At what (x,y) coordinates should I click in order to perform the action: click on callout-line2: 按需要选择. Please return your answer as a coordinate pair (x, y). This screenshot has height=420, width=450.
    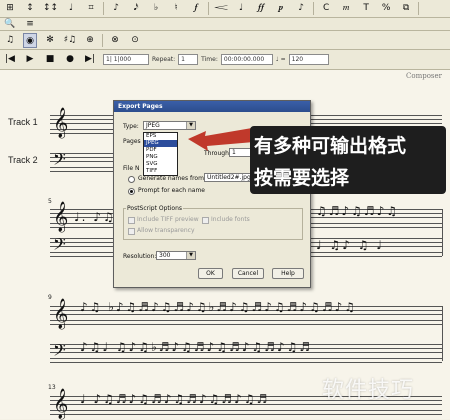
    Looking at the image, I should click on (302, 178).